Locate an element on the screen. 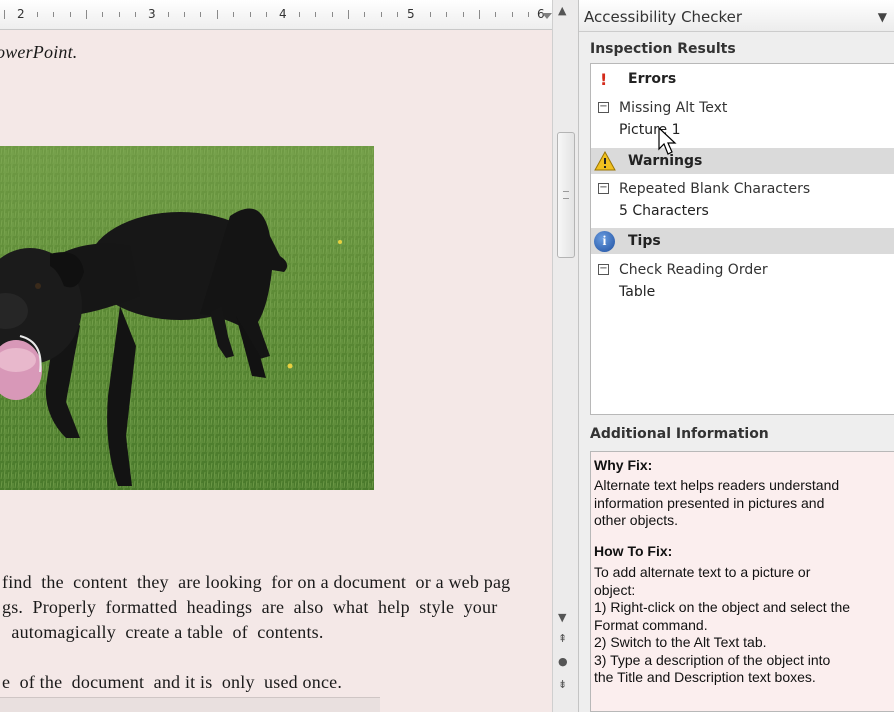 This screenshot has width=894, height=712. how-to-fix-line: 3) Type a description of the object into is located at coordinates (712, 660).